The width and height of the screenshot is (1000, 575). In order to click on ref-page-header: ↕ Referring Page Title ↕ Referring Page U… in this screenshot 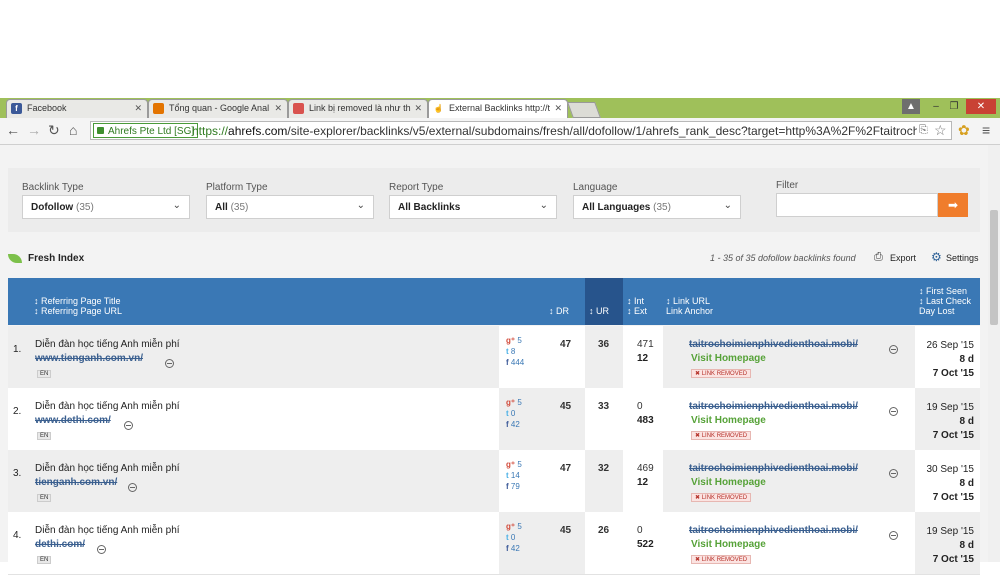, I will do `click(78, 306)`.